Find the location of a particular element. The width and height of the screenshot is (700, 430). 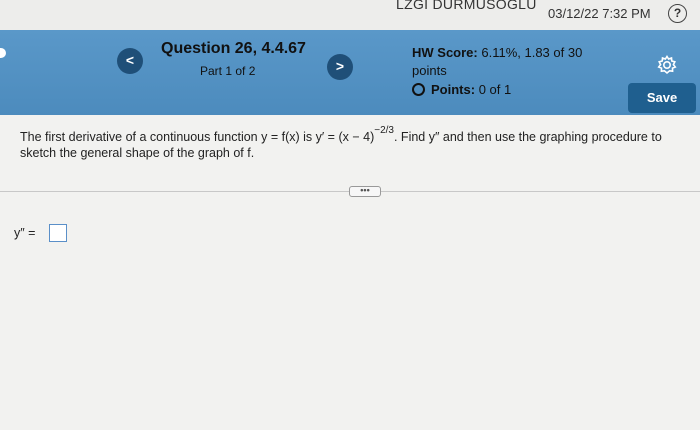

prev-question-button: < is located at coordinates (130, 61).